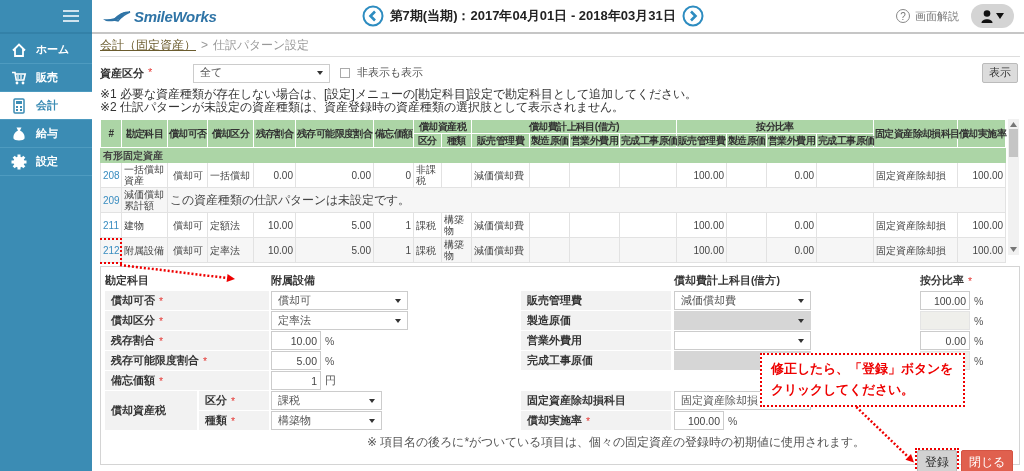  I want to click on nav-item: 設定, so click(46, 162).